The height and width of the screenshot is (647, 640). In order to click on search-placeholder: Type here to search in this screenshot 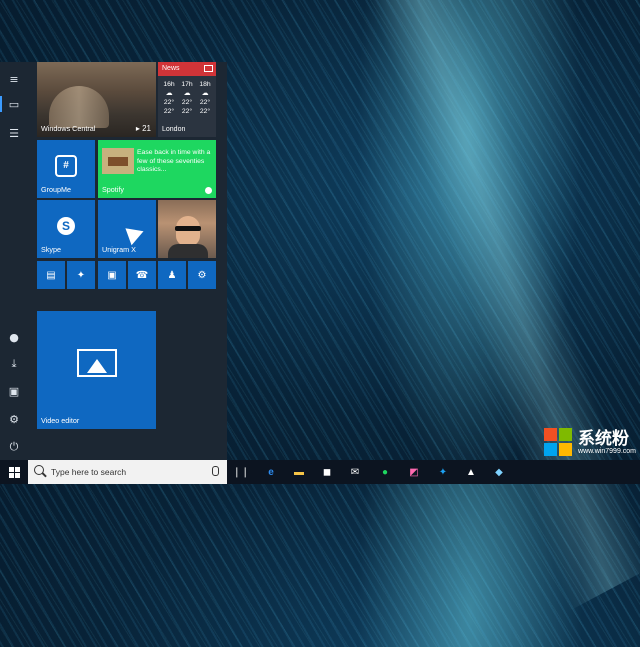, I will do `click(89, 472)`.